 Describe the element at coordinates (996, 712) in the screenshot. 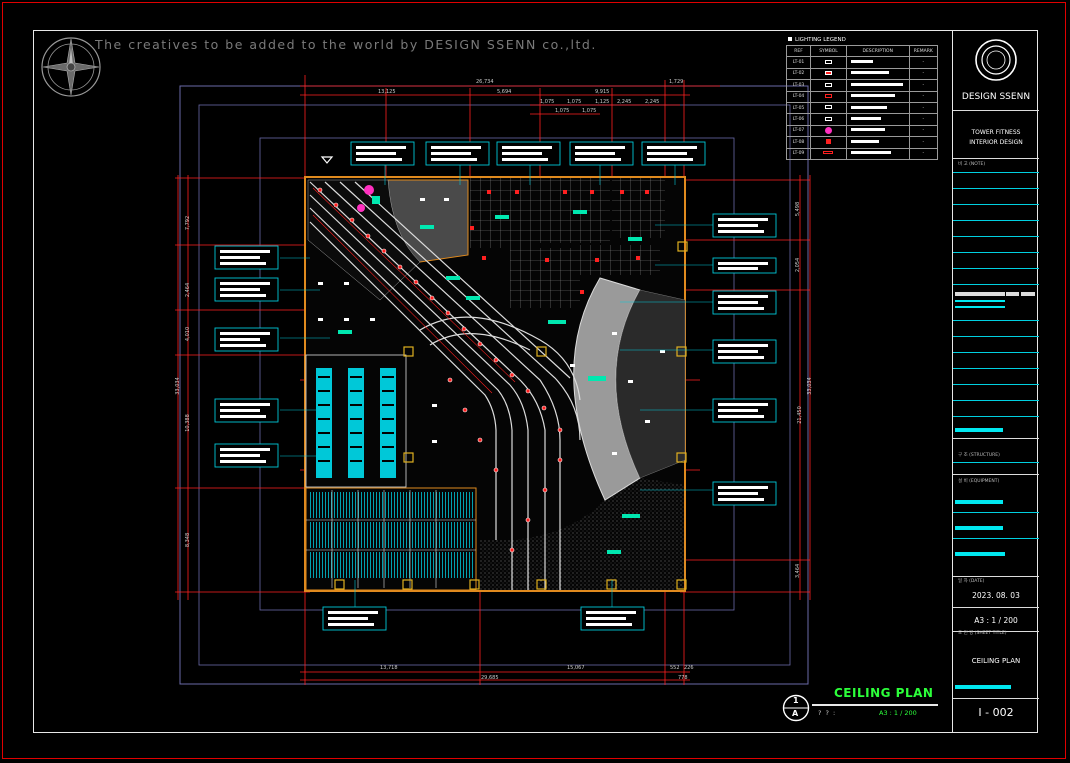

I see `sheet-number: I - 002` at that location.